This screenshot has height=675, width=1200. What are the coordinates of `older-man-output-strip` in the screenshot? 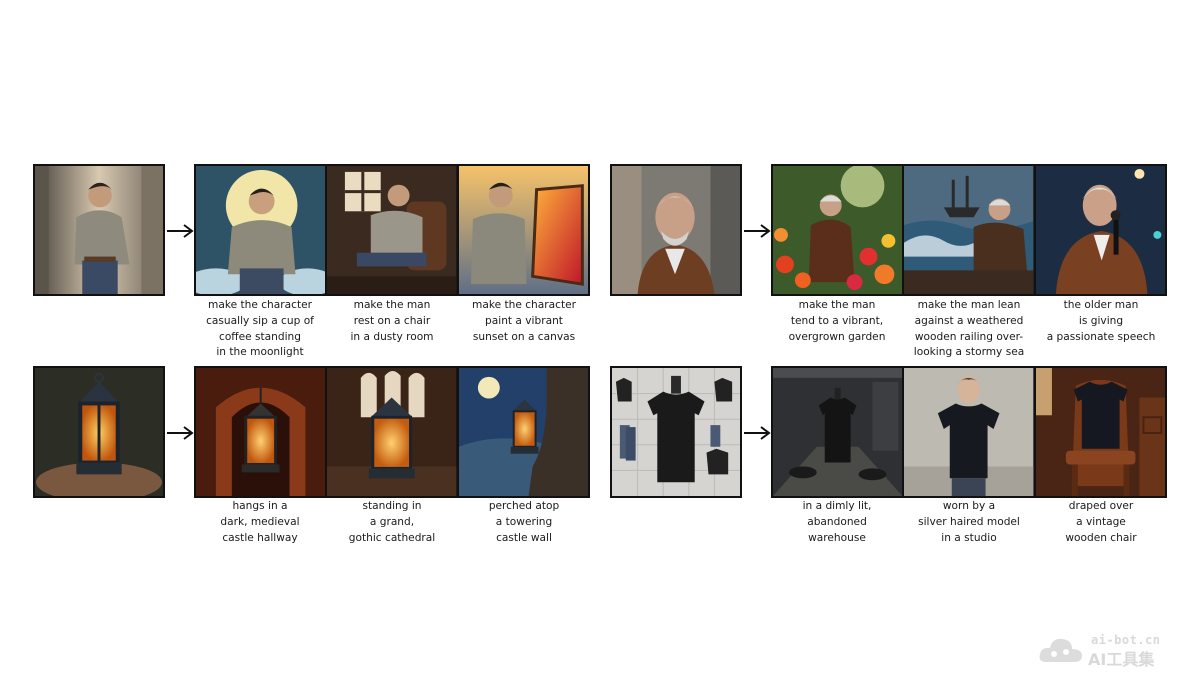 It's located at (969, 230).